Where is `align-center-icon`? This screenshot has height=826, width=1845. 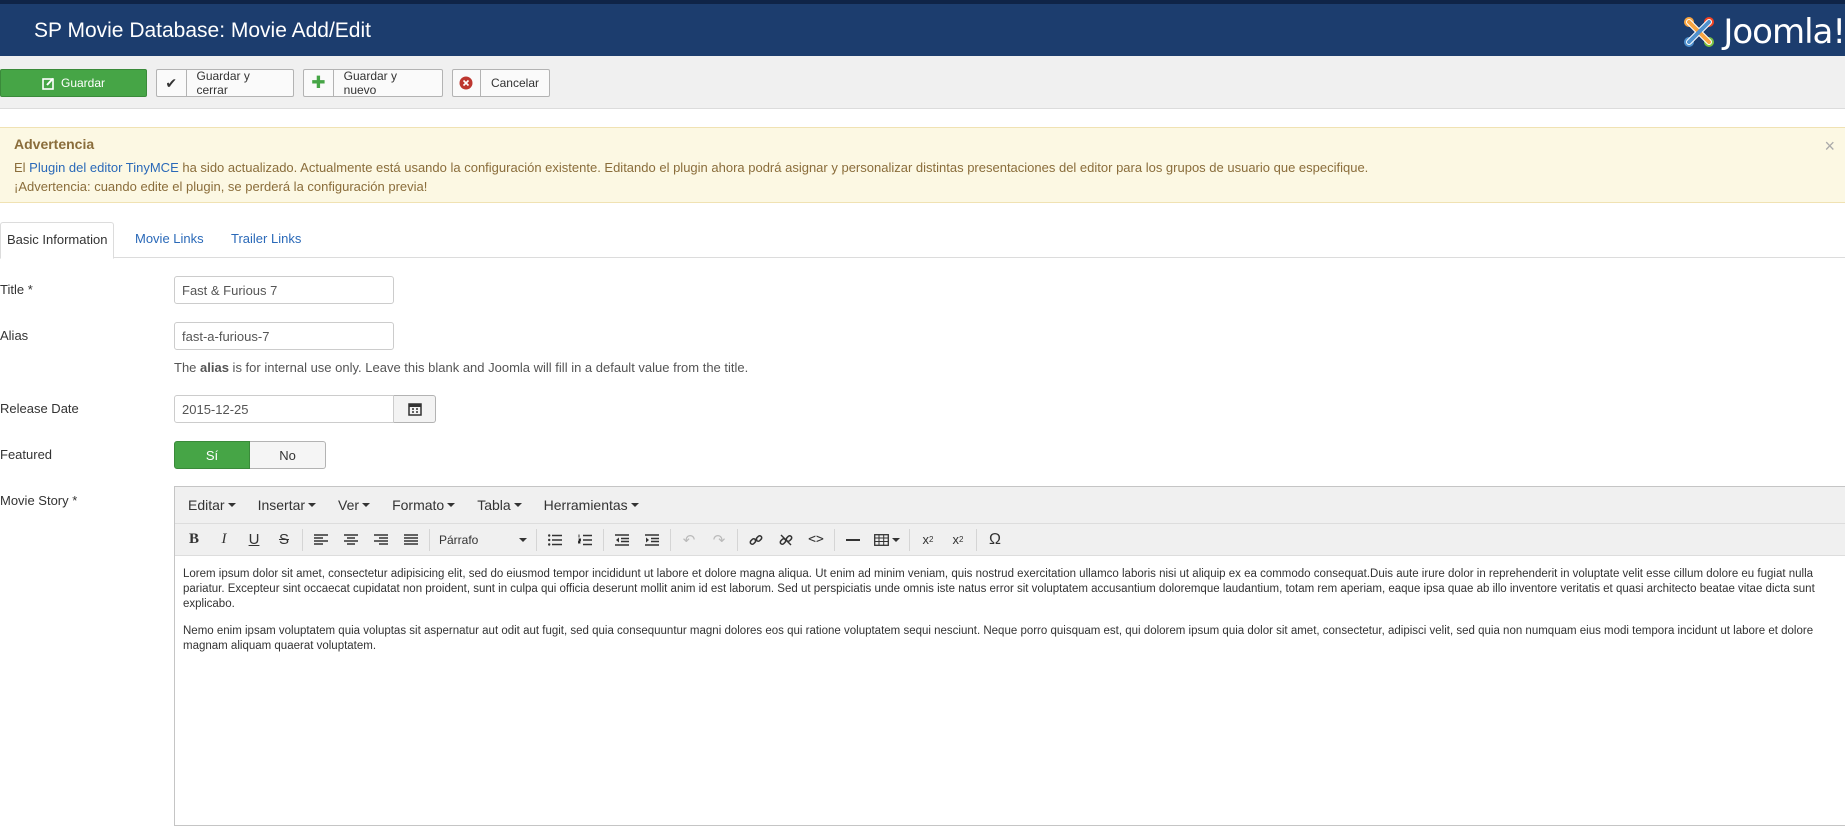 align-center-icon is located at coordinates (351, 540).